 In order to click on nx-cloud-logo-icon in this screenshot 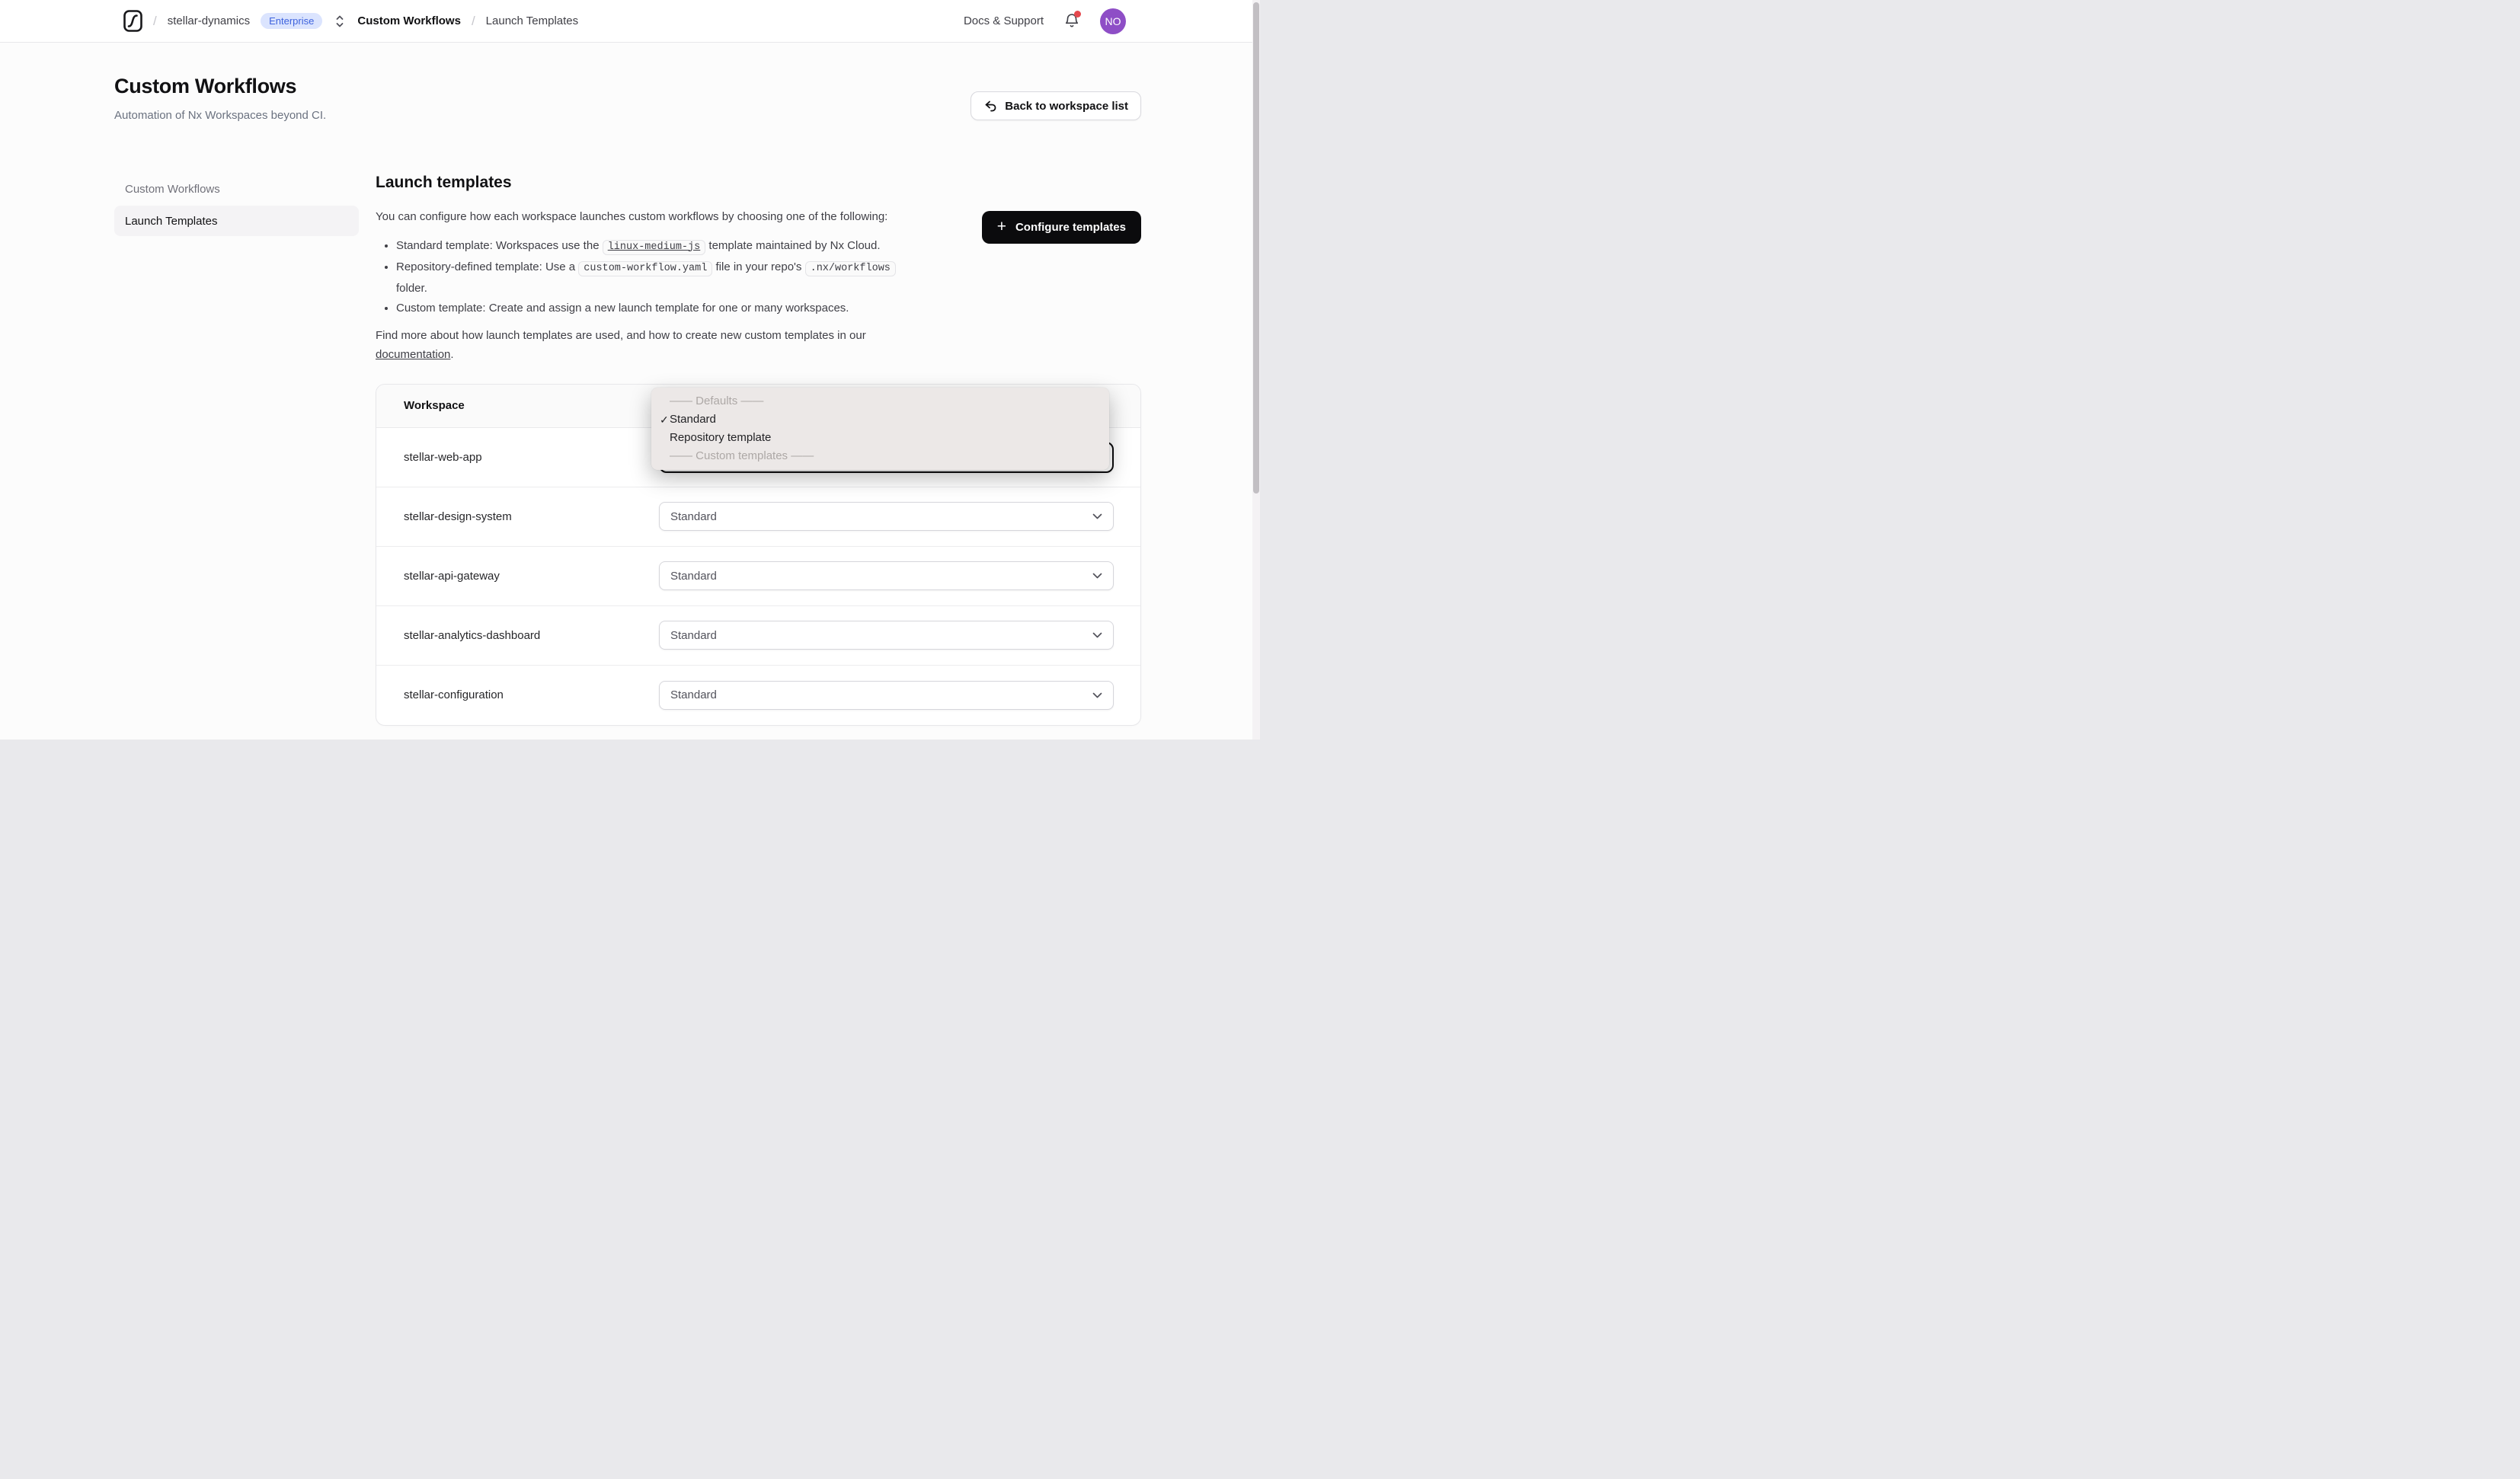, I will do `click(132, 21)`.